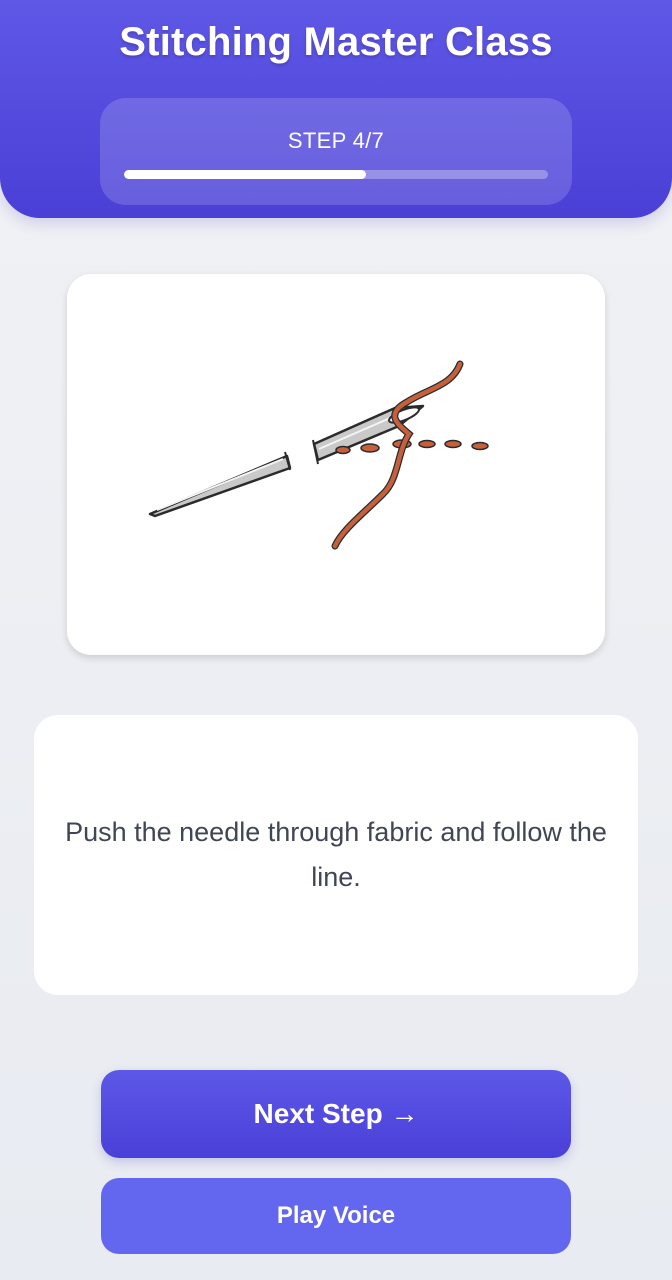 This screenshot has width=672, height=1280. I want to click on thread, so click(397, 455).